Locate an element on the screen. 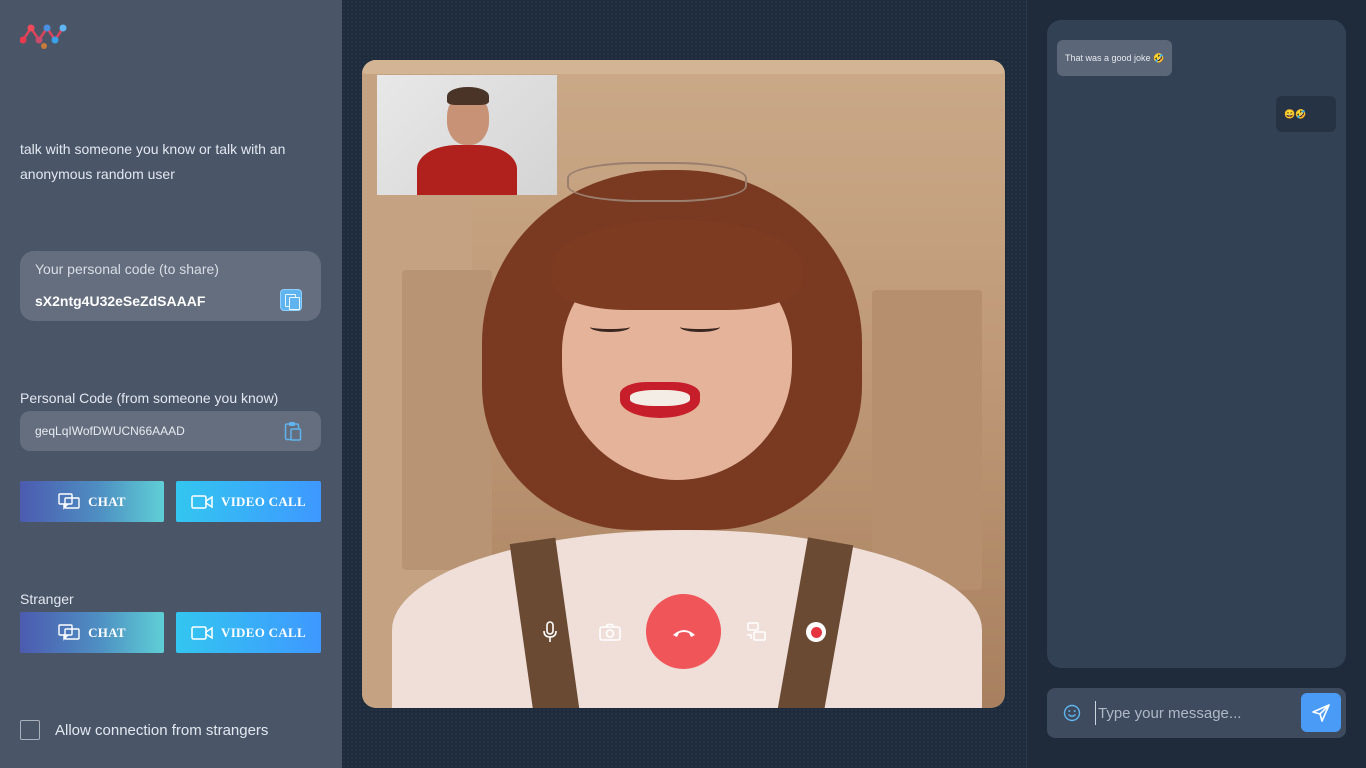  call-controls is located at coordinates (683, 632).